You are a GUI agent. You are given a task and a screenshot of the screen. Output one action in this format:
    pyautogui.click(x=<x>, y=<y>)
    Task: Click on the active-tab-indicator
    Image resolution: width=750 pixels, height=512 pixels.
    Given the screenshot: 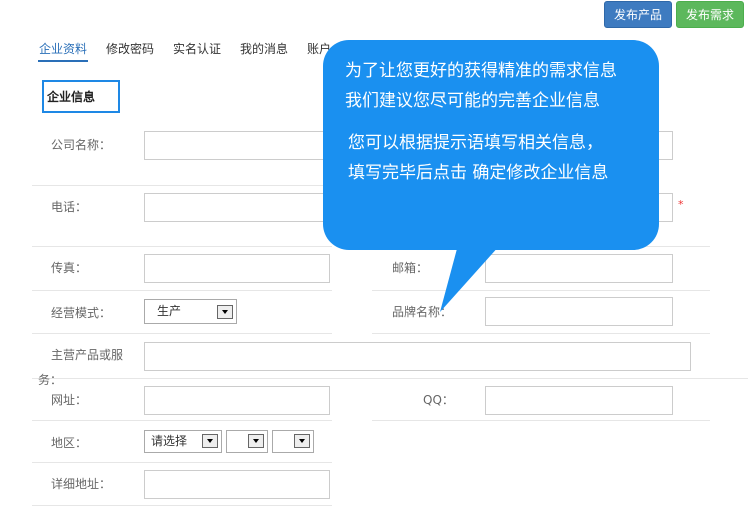 What is the action you would take?
    pyautogui.click(x=63, y=61)
    